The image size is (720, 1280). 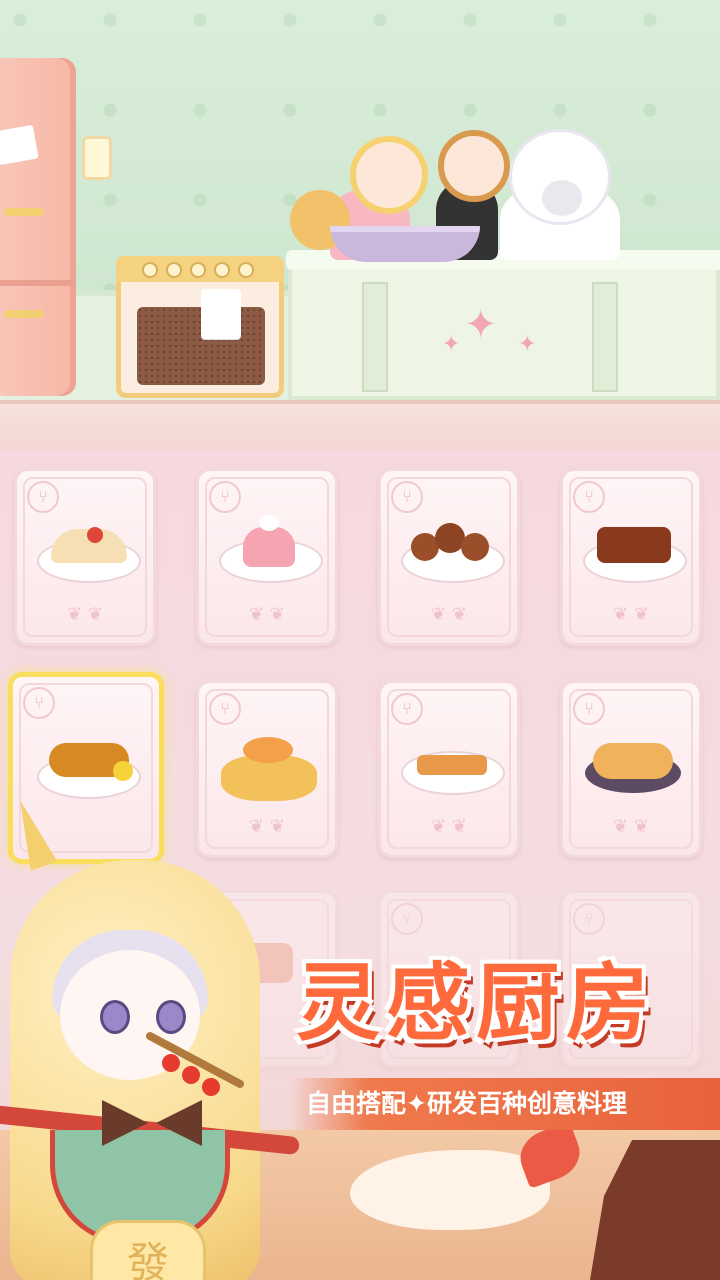 I want to click on kitchen-floor, so click(x=360, y=427).